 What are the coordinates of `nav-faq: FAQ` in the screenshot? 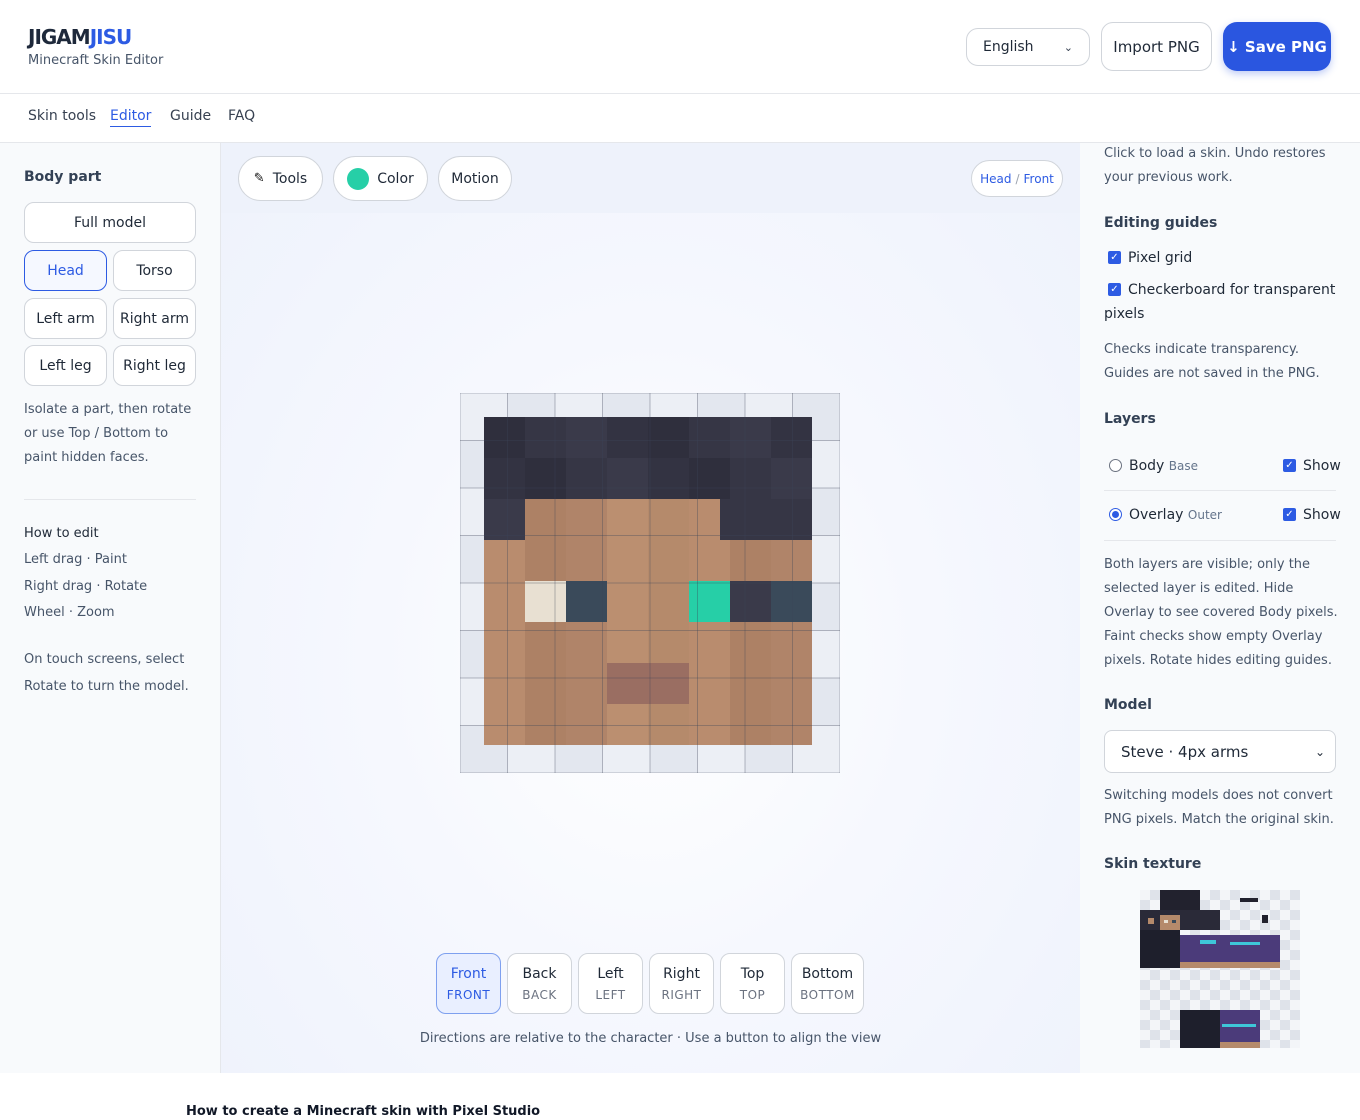 It's located at (241, 116).